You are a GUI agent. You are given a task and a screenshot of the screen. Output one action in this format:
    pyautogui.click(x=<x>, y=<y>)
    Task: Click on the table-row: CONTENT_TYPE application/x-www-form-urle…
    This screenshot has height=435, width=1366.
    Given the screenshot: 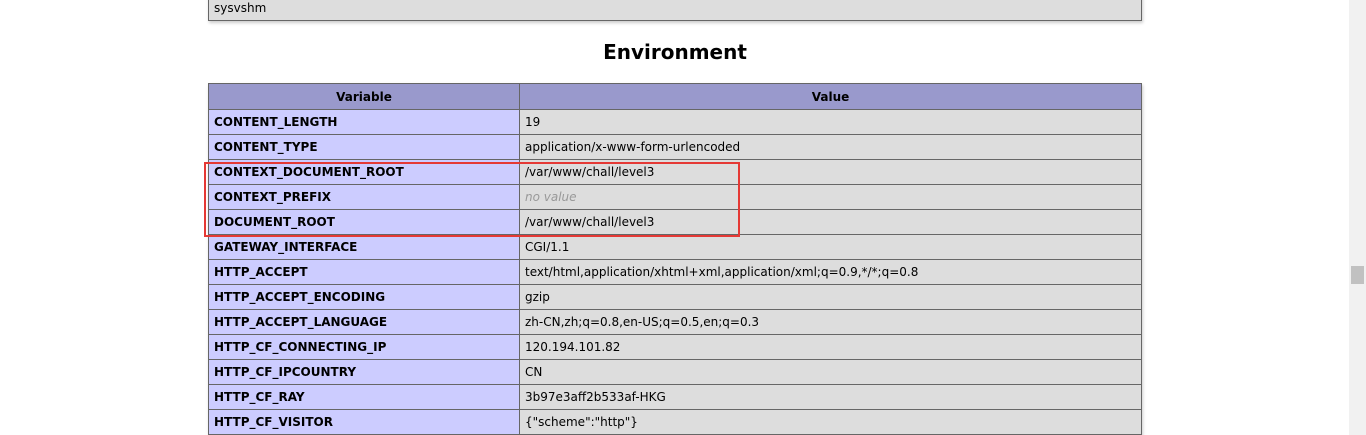 What is the action you would take?
    pyautogui.click(x=675, y=147)
    